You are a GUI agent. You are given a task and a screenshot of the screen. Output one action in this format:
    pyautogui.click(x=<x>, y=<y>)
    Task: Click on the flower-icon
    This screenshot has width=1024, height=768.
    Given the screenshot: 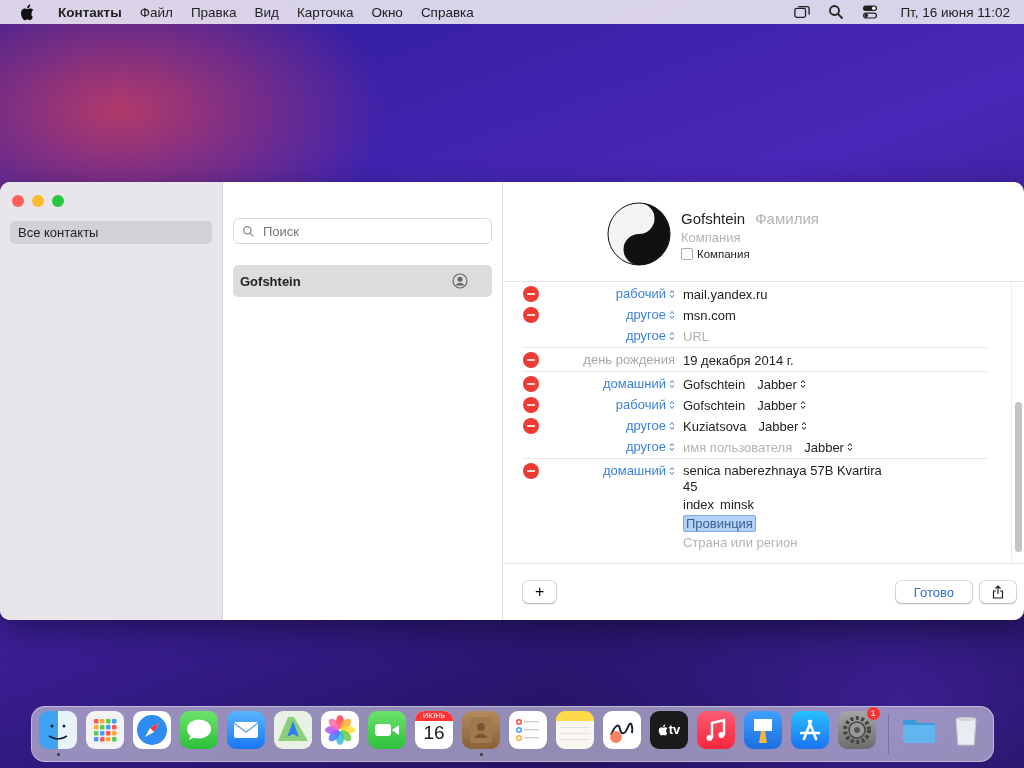 What is the action you would take?
    pyautogui.click(x=340, y=730)
    